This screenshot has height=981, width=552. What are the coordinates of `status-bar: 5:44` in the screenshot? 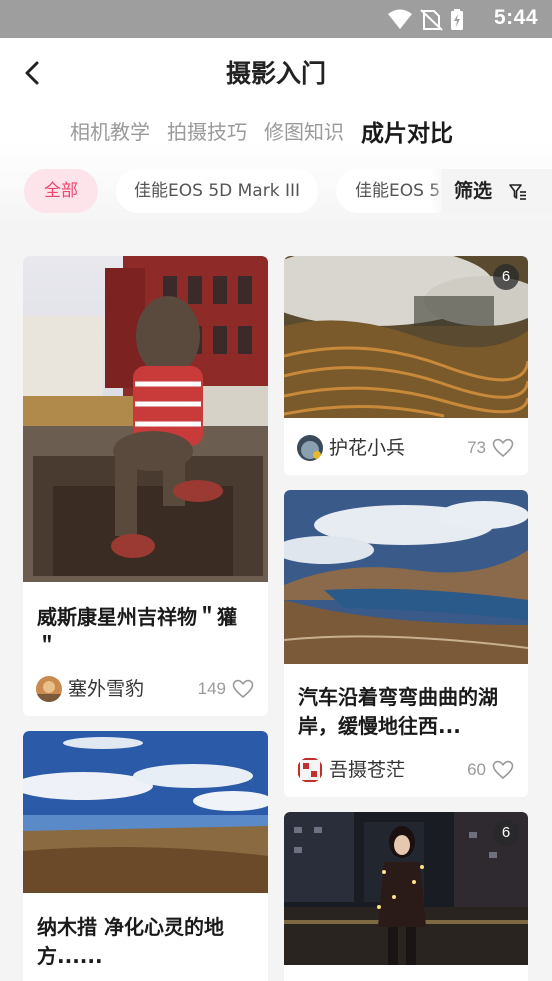 It's located at (276, 19).